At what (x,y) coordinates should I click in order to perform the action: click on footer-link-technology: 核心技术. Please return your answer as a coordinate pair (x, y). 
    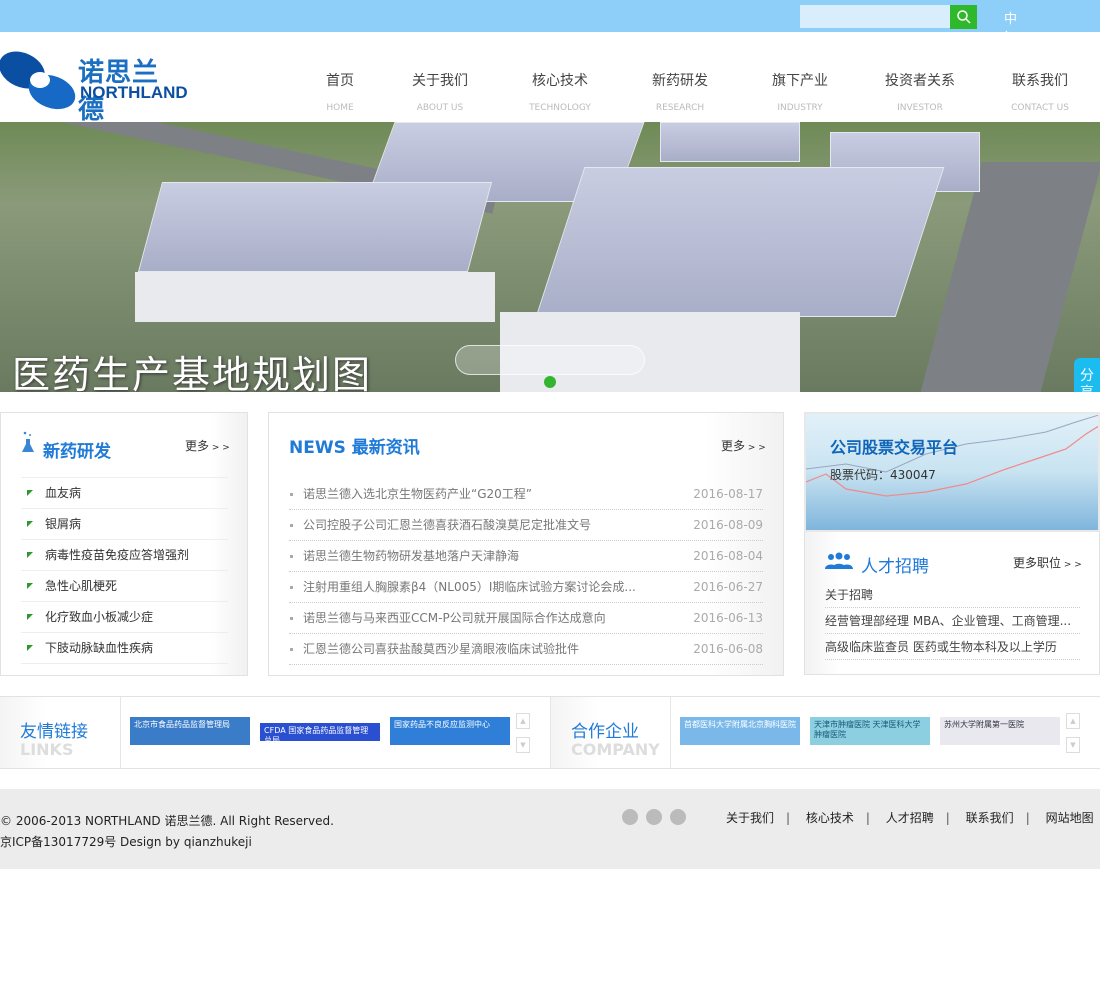
    Looking at the image, I should click on (830, 818).